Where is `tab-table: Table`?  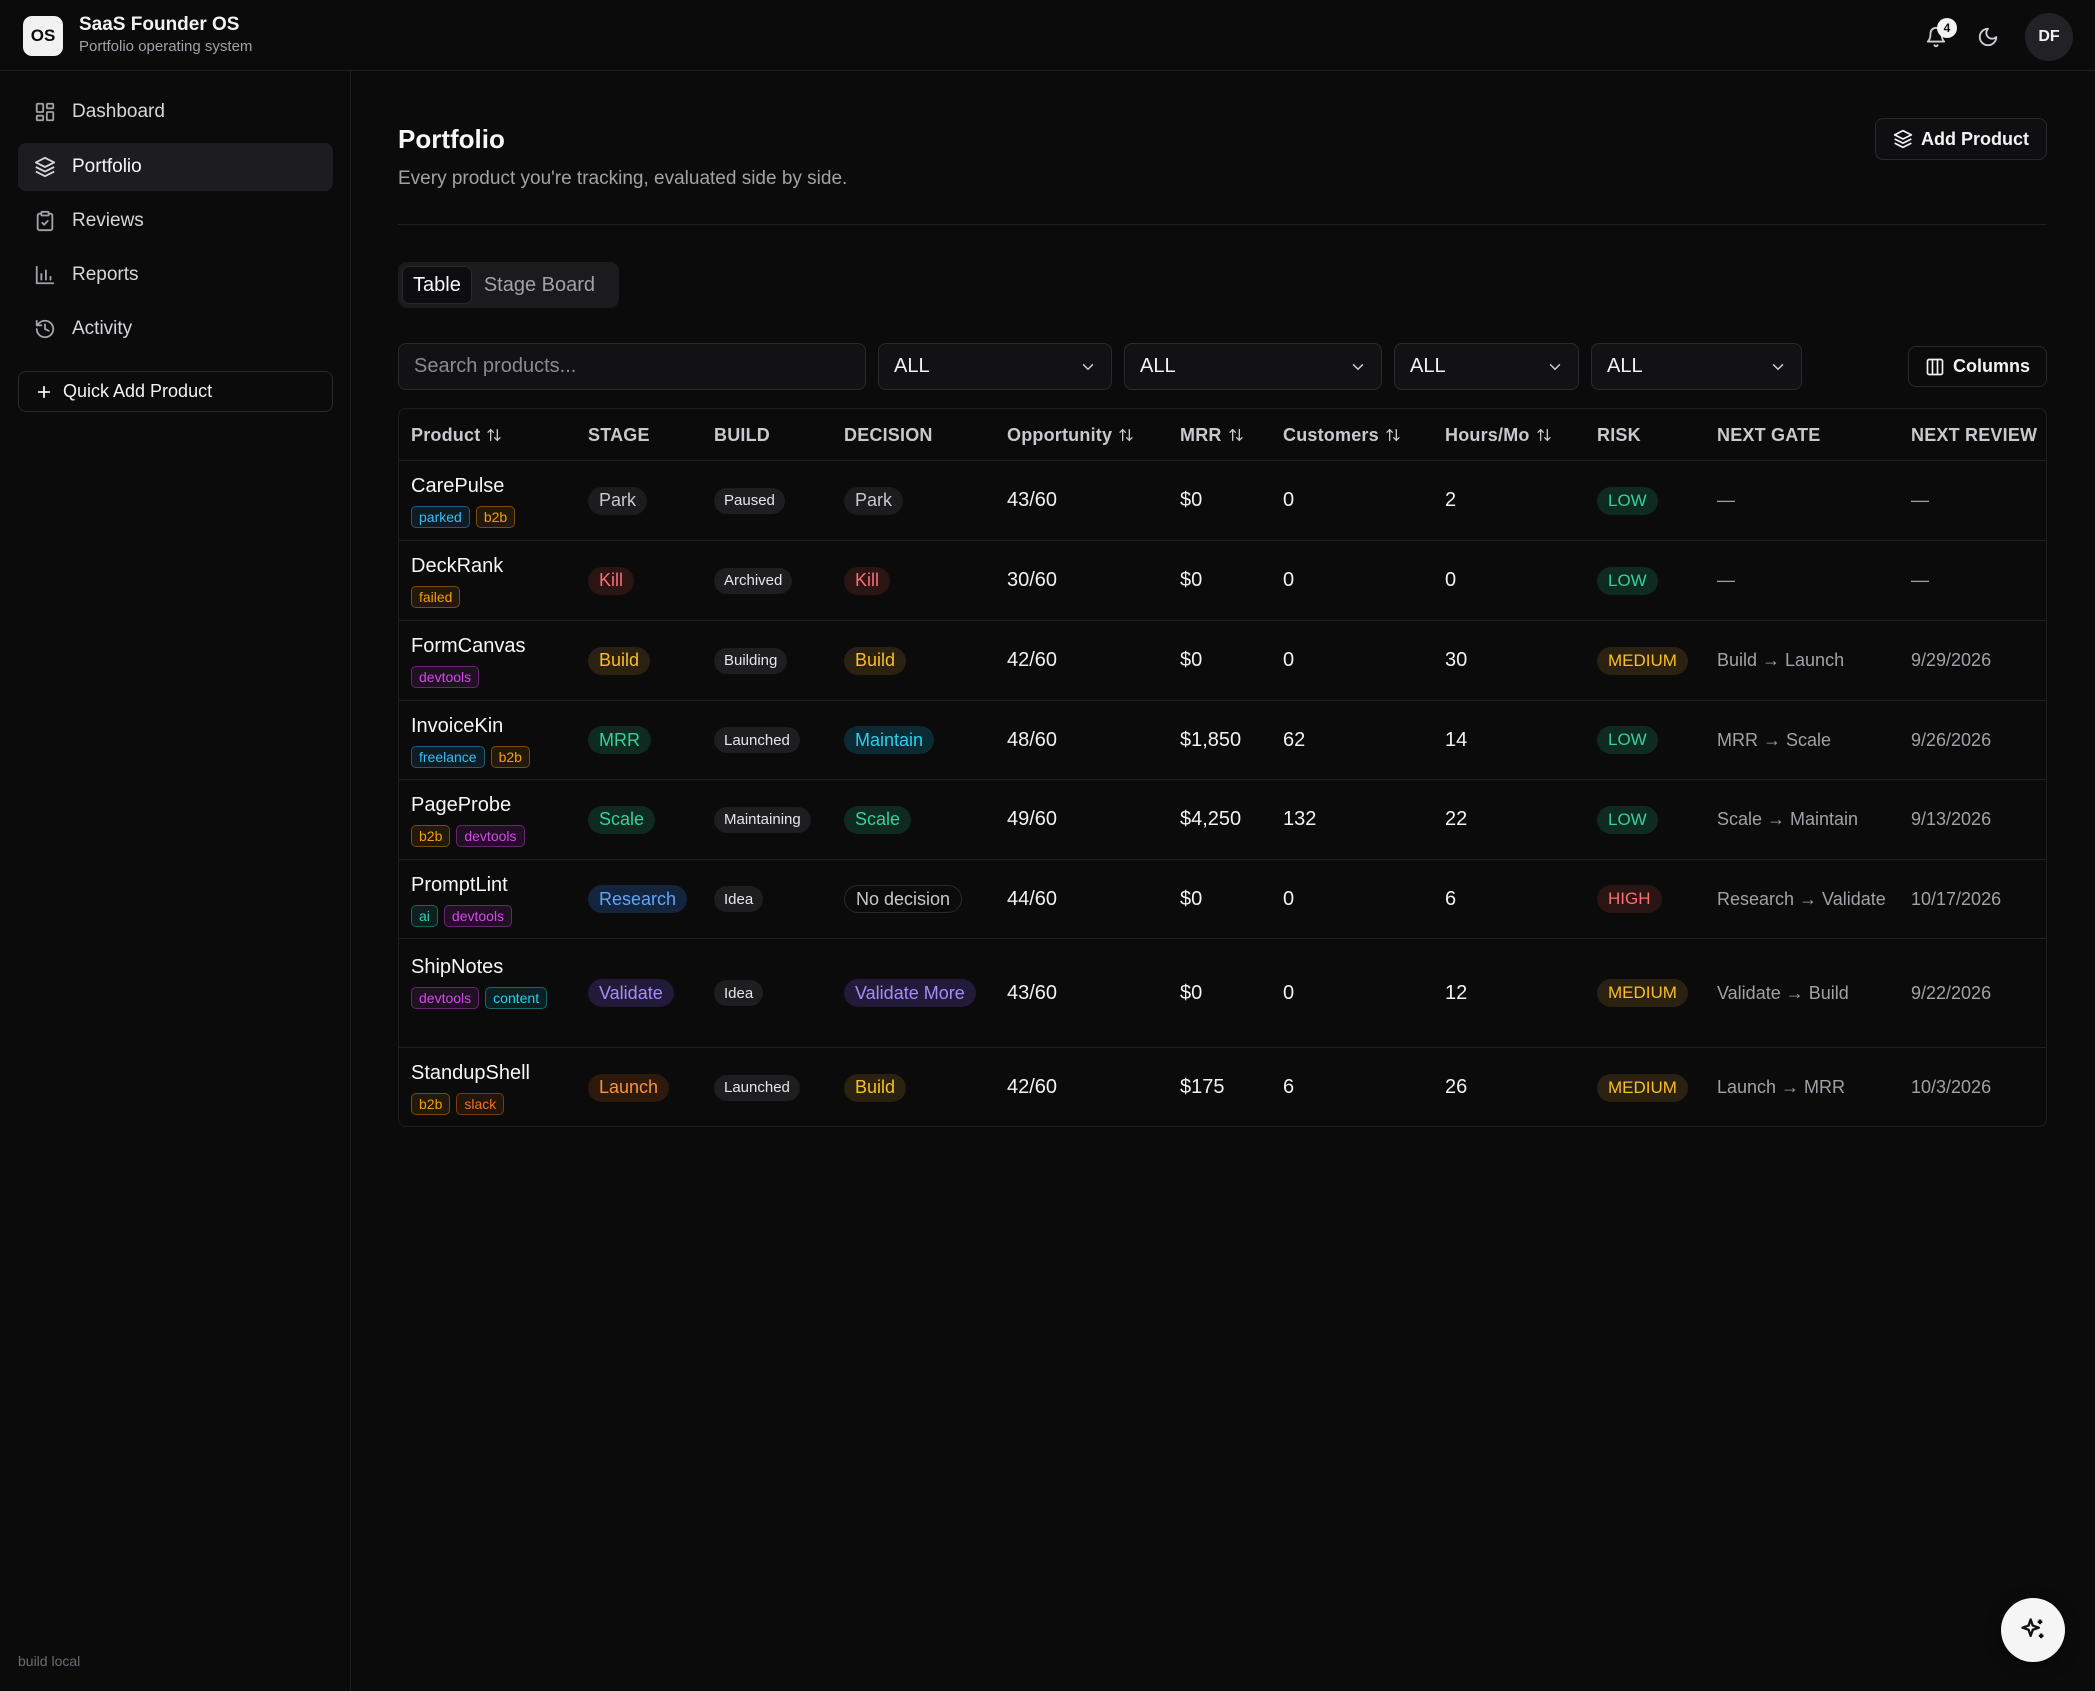
tab-table: Table is located at coordinates (437, 285).